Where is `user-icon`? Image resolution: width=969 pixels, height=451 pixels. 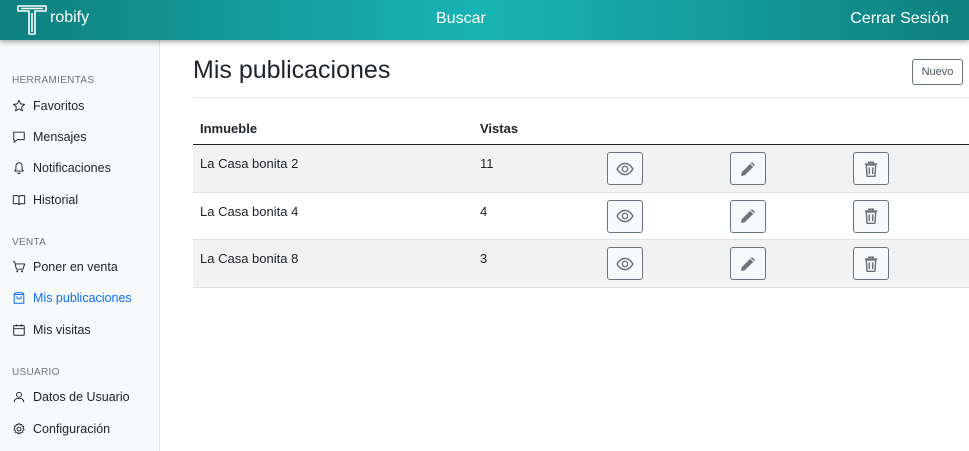
user-icon is located at coordinates (19, 397).